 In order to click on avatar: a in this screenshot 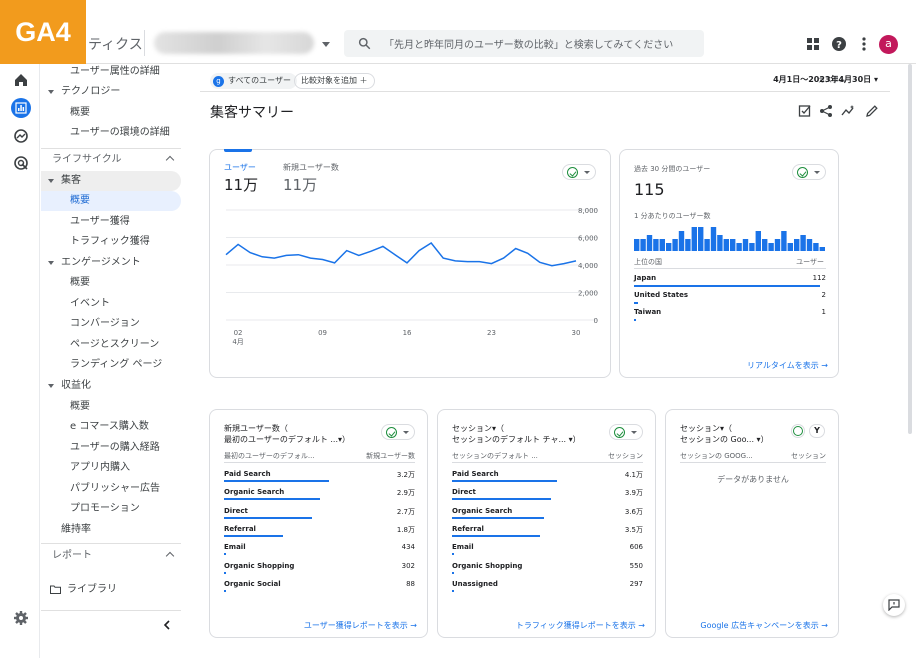, I will do `click(888, 44)`.